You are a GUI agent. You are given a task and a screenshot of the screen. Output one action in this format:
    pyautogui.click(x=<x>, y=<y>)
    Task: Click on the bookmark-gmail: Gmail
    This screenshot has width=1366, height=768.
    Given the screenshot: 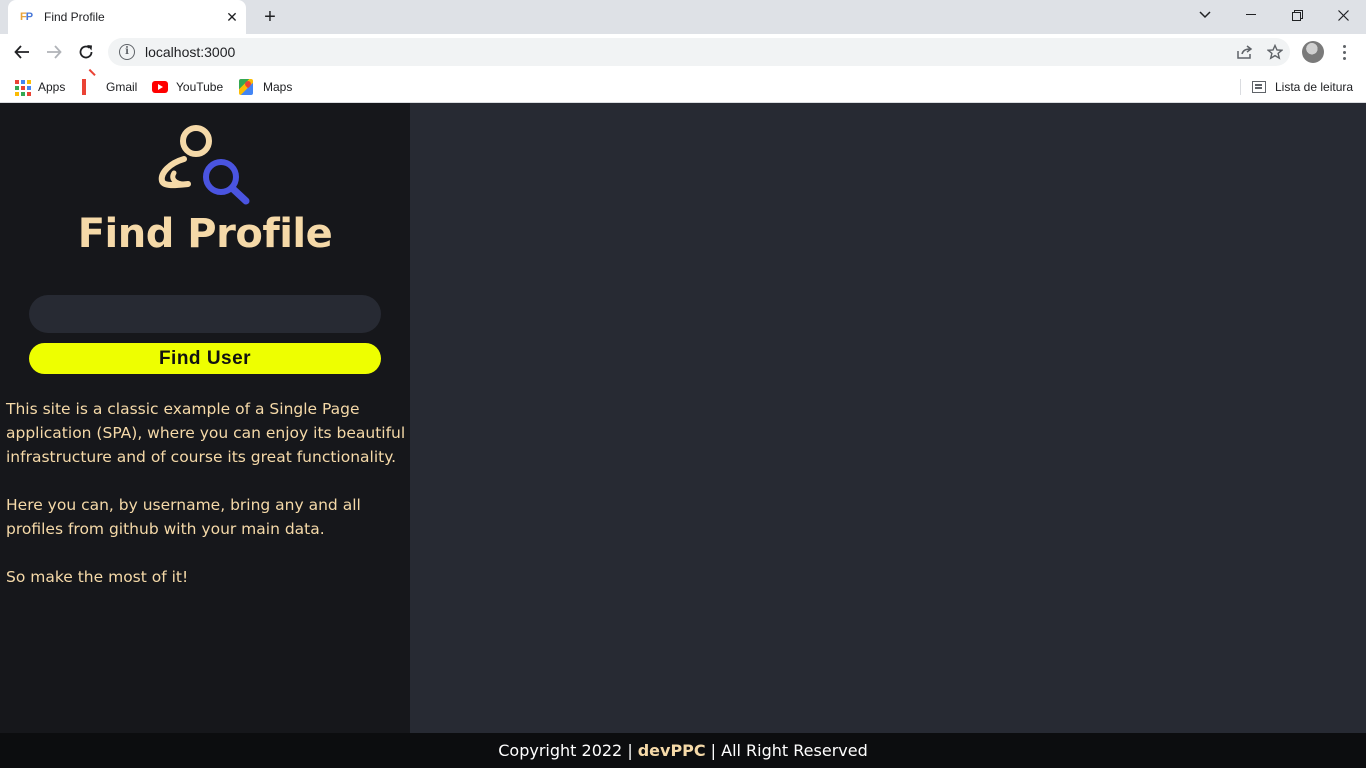 What is the action you would take?
    pyautogui.click(x=109, y=87)
    